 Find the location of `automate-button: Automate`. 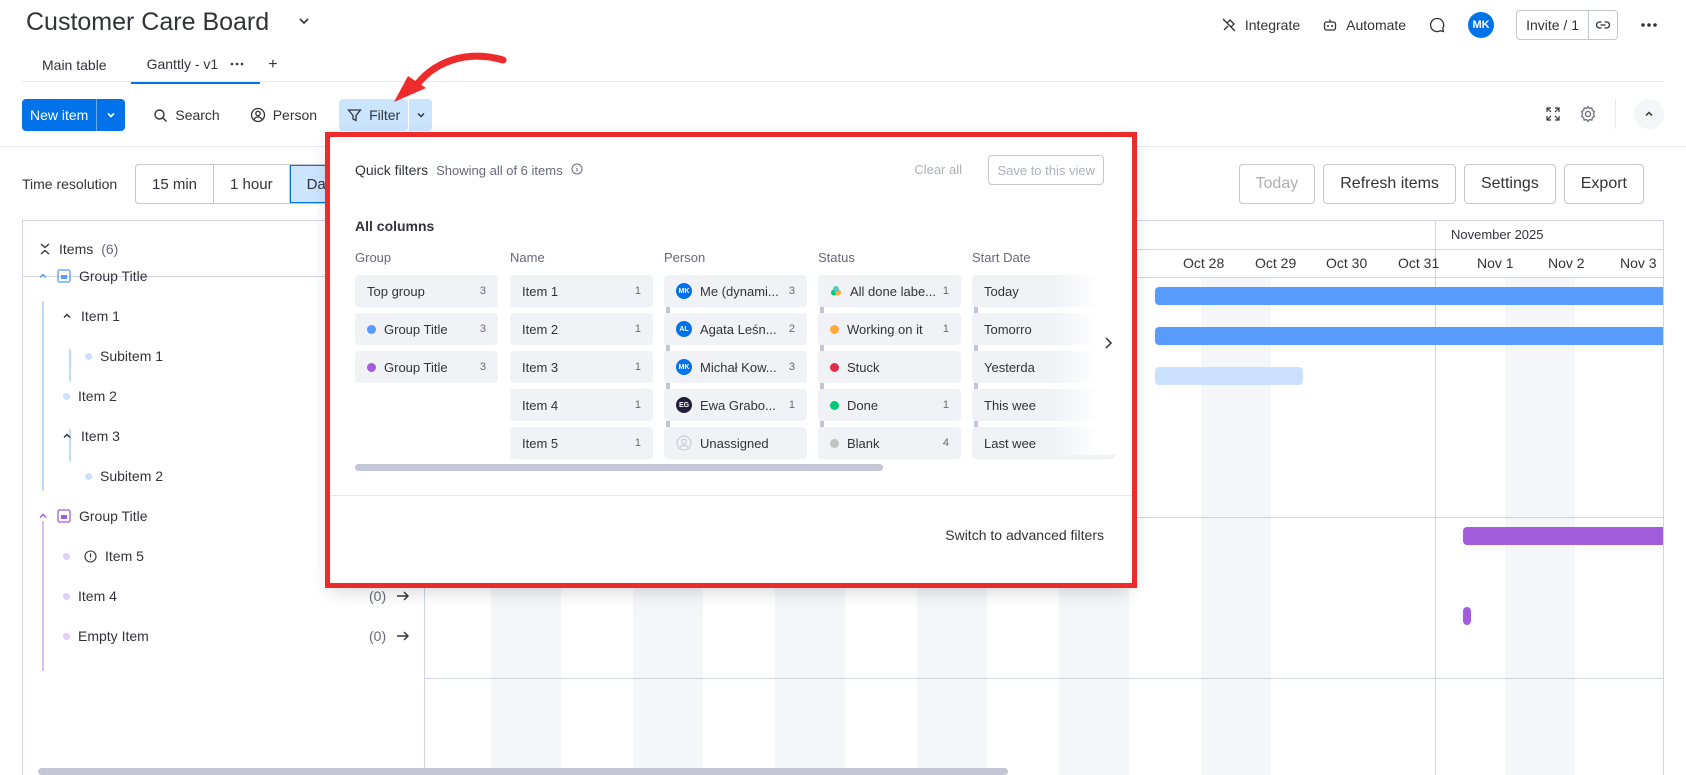

automate-button: Automate is located at coordinates (1364, 25).